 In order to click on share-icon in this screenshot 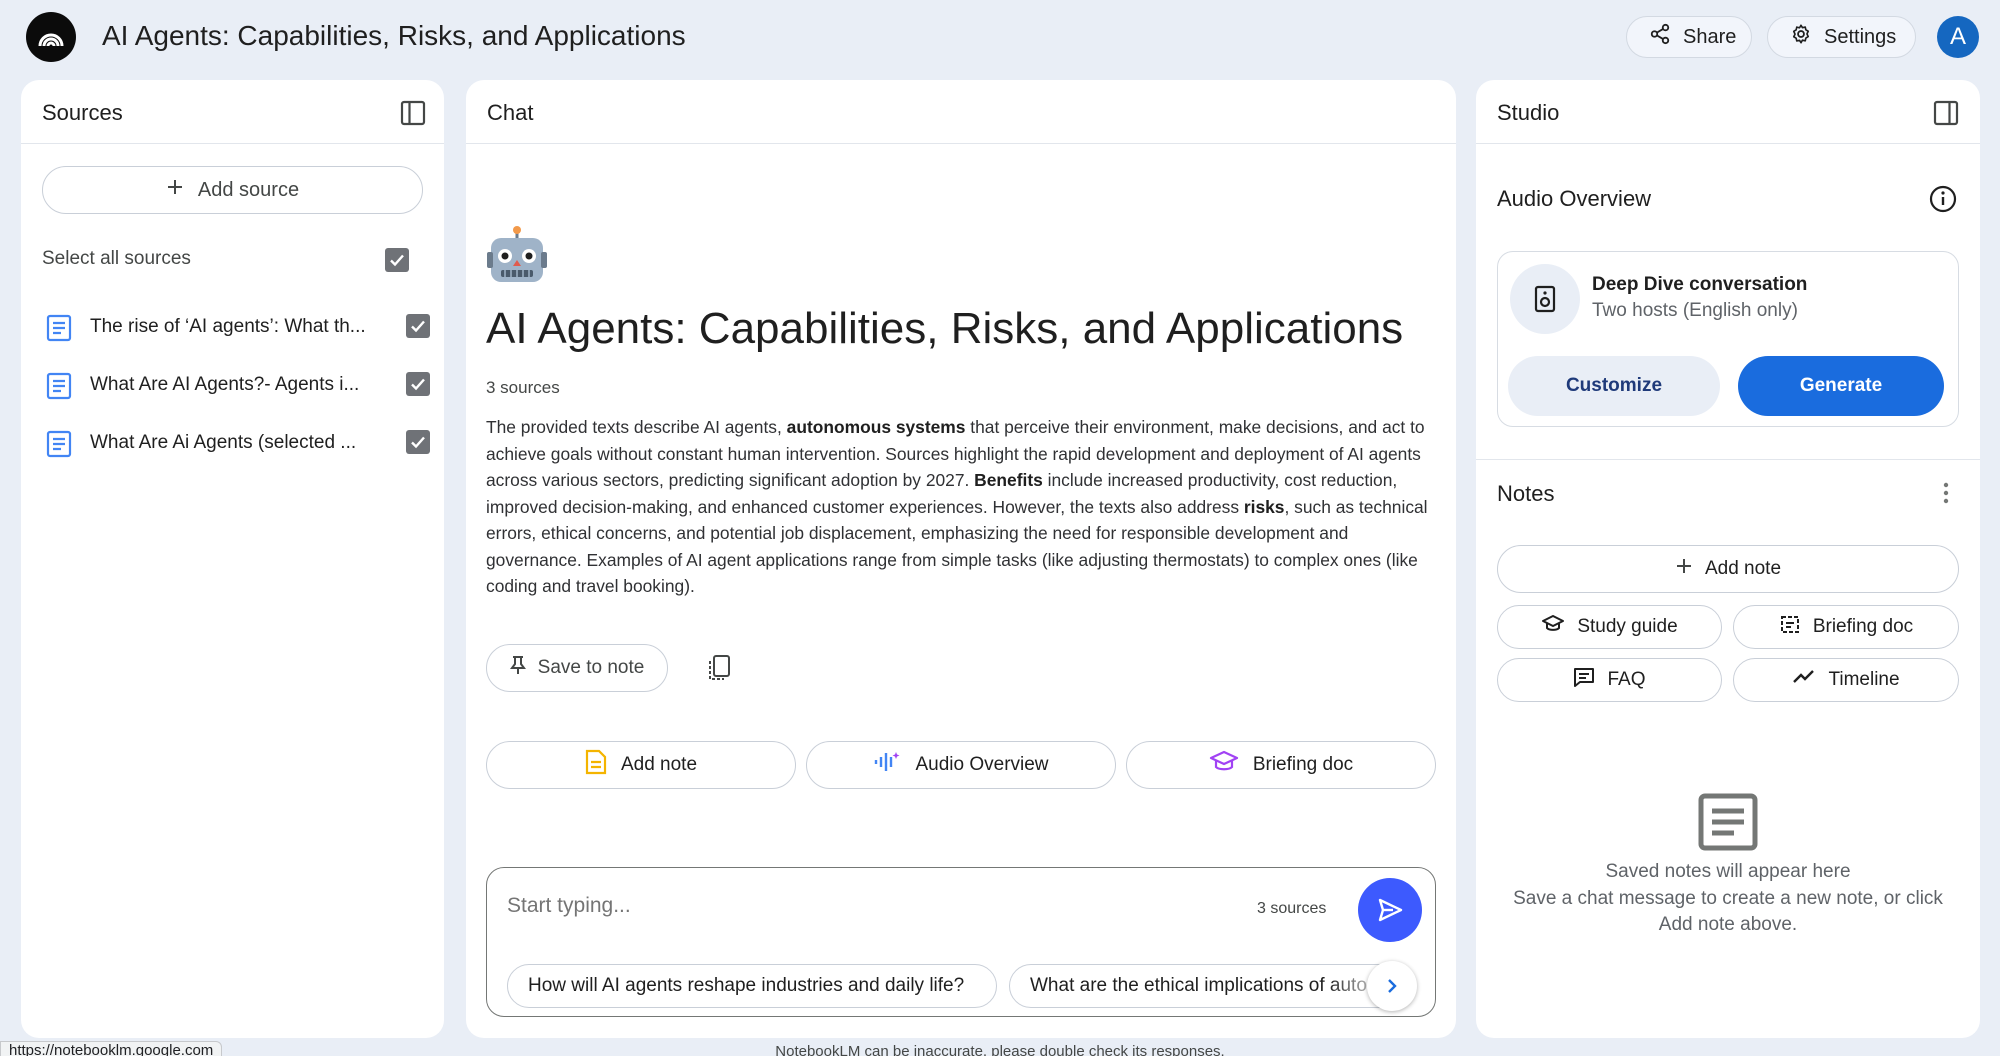, I will do `click(1660, 37)`.